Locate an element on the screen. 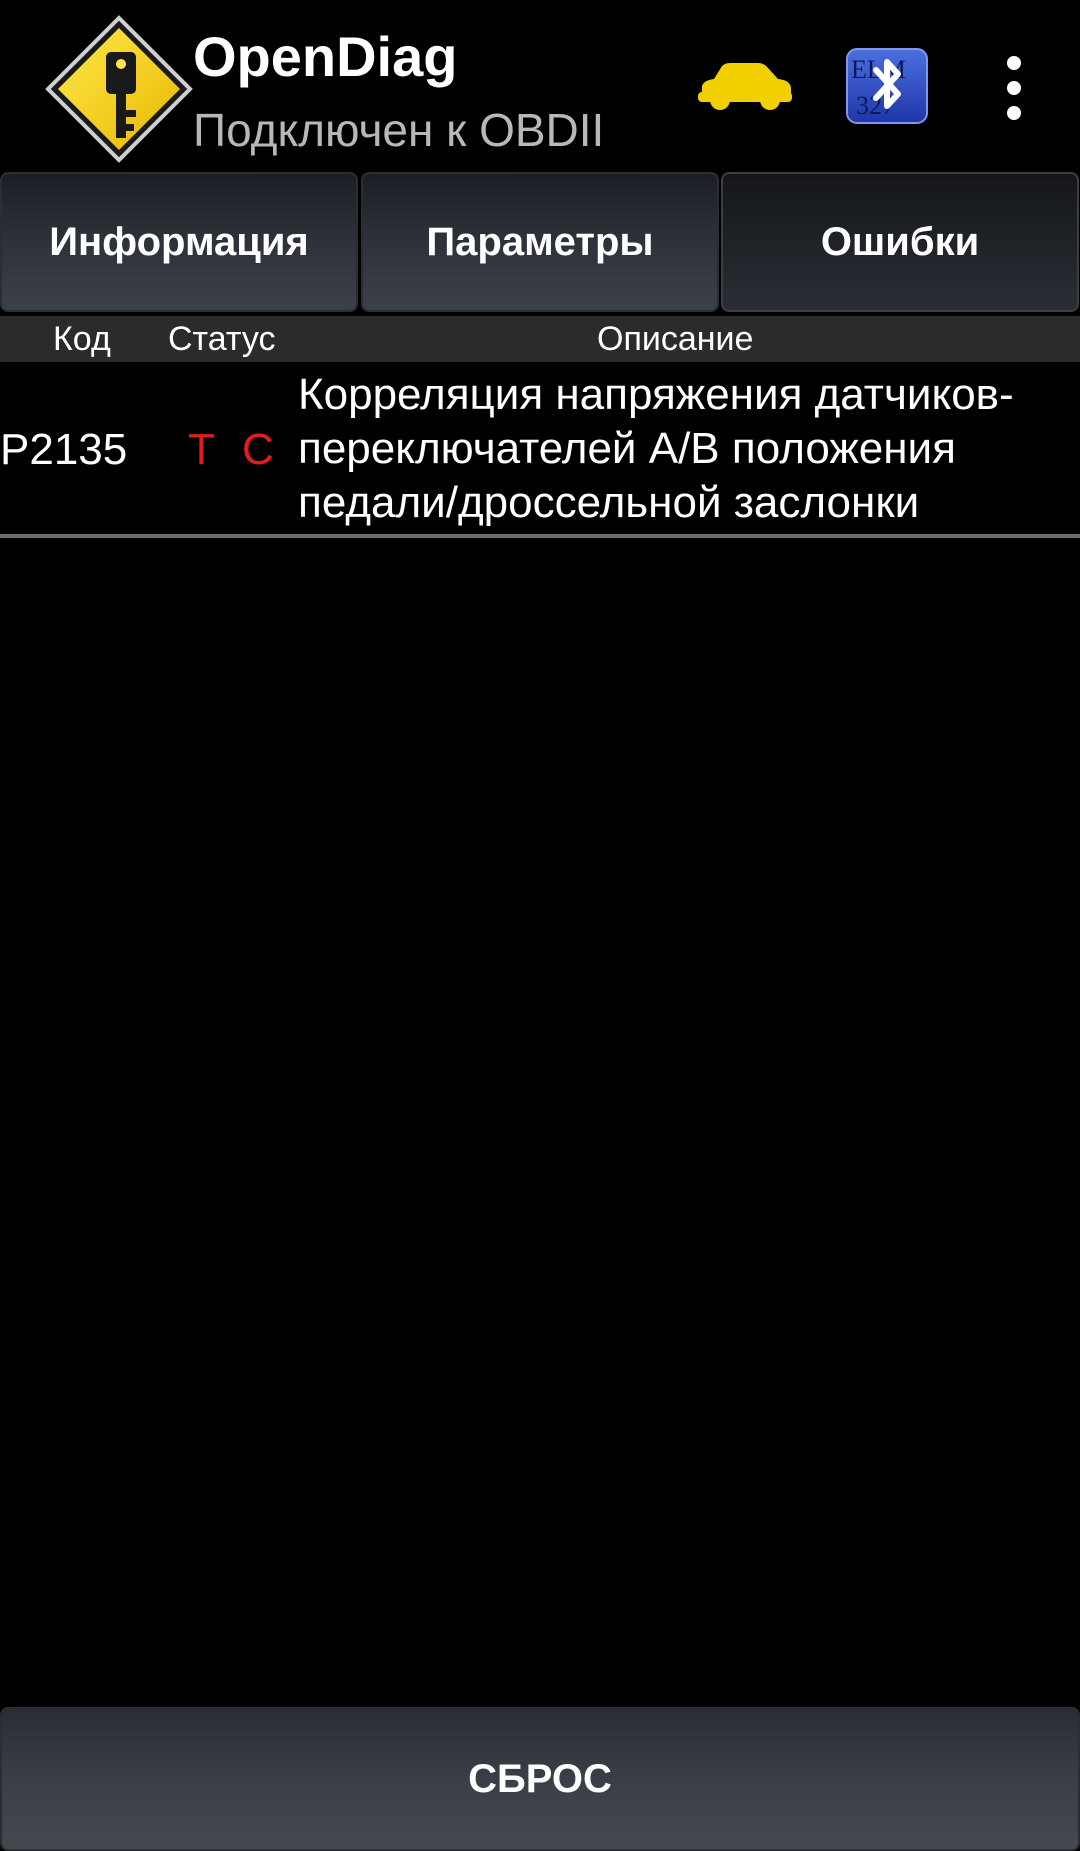  key-warning-sign-icon is located at coordinates (119, 89).